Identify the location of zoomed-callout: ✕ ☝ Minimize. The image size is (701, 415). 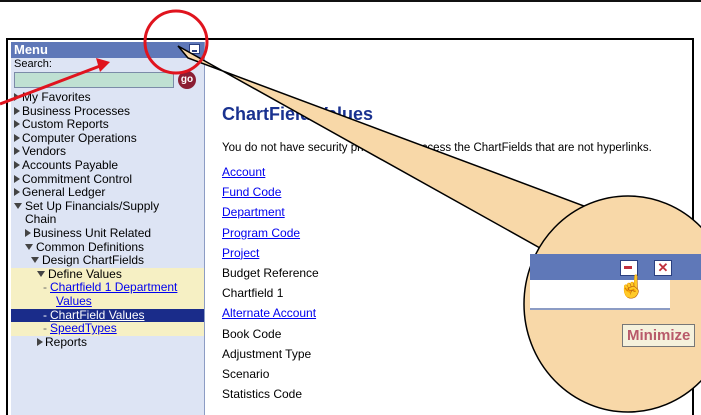
(615, 300).